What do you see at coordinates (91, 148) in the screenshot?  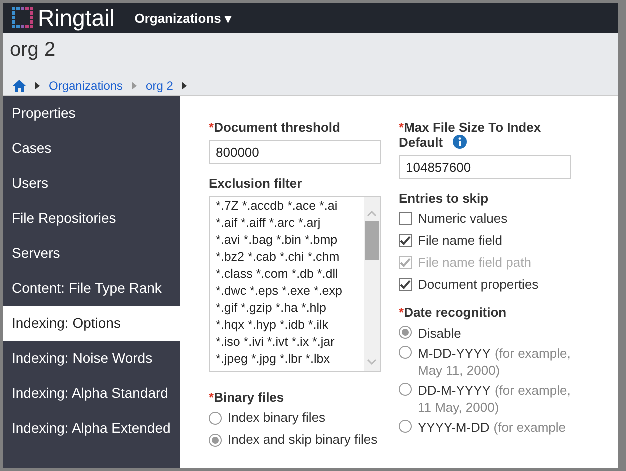 I see `sidebar-item: Cases` at bounding box center [91, 148].